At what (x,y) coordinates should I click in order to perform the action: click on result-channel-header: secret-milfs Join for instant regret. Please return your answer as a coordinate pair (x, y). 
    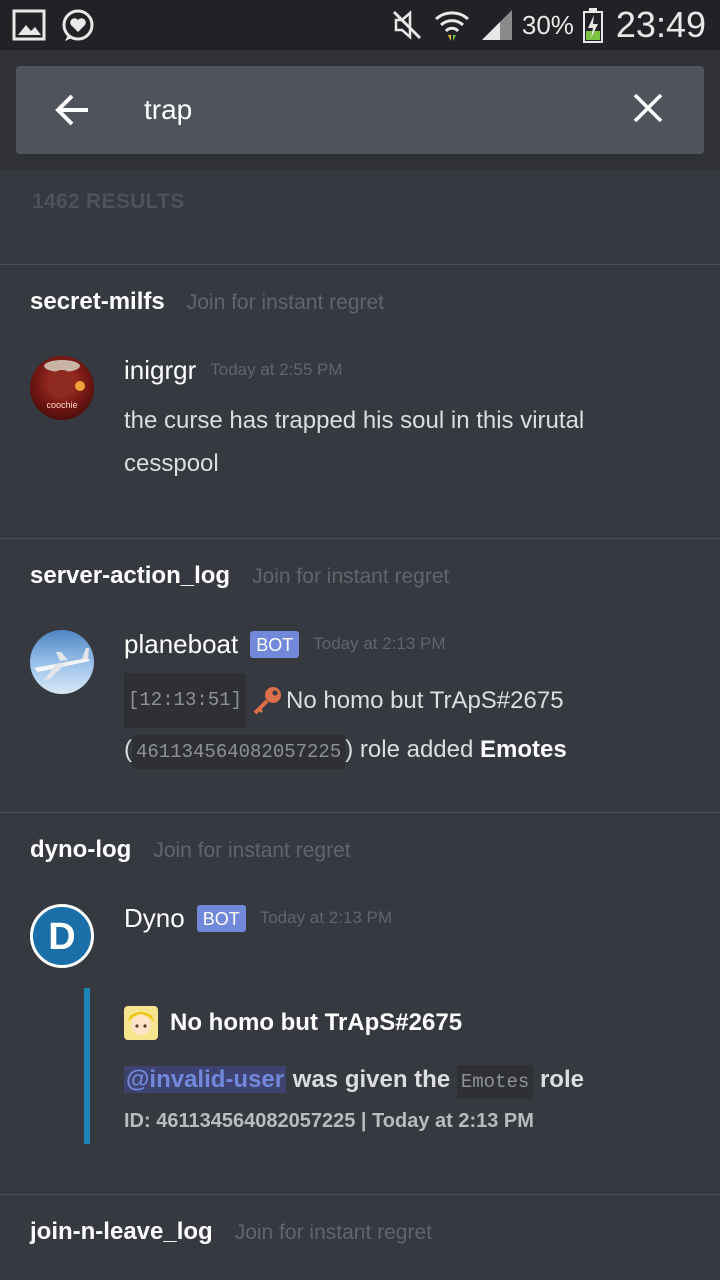
    Looking at the image, I should click on (207, 302).